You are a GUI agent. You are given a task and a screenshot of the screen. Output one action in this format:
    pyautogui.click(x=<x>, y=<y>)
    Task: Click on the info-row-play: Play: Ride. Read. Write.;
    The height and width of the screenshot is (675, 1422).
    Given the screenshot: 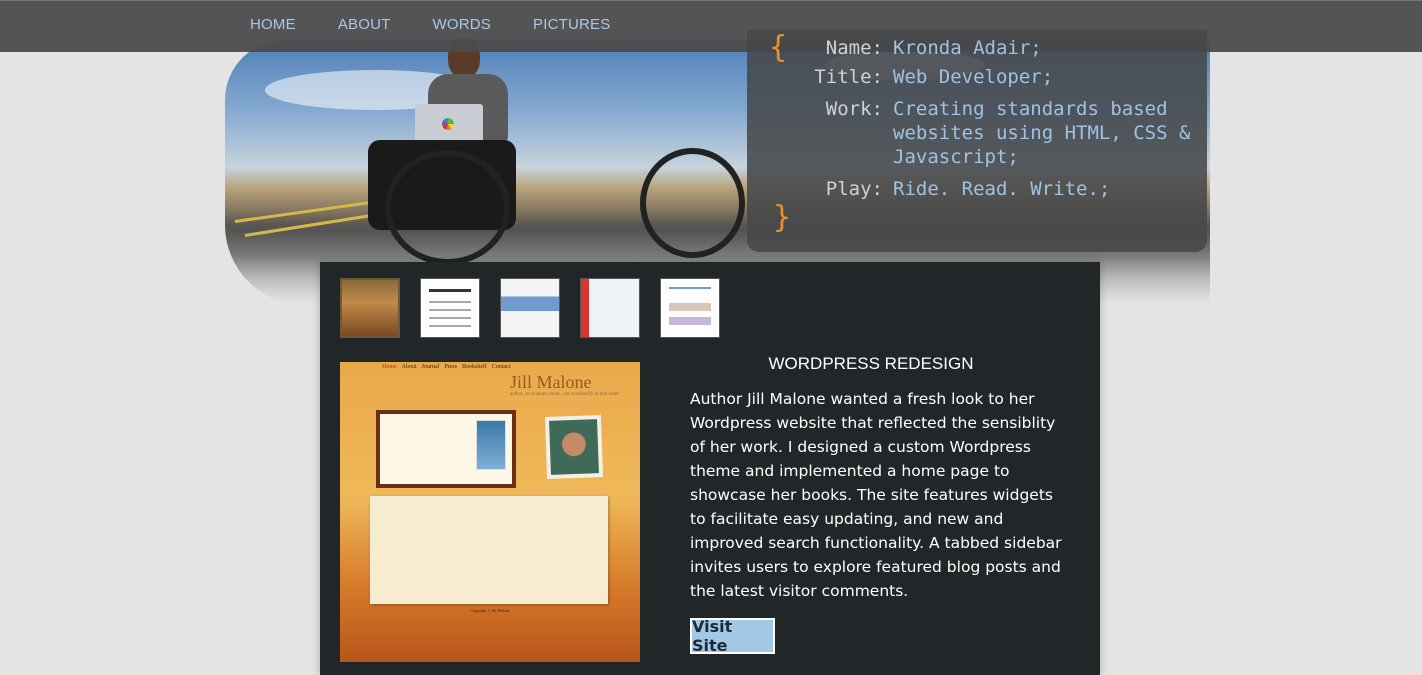 What is the action you would take?
    pyautogui.click(x=977, y=189)
    